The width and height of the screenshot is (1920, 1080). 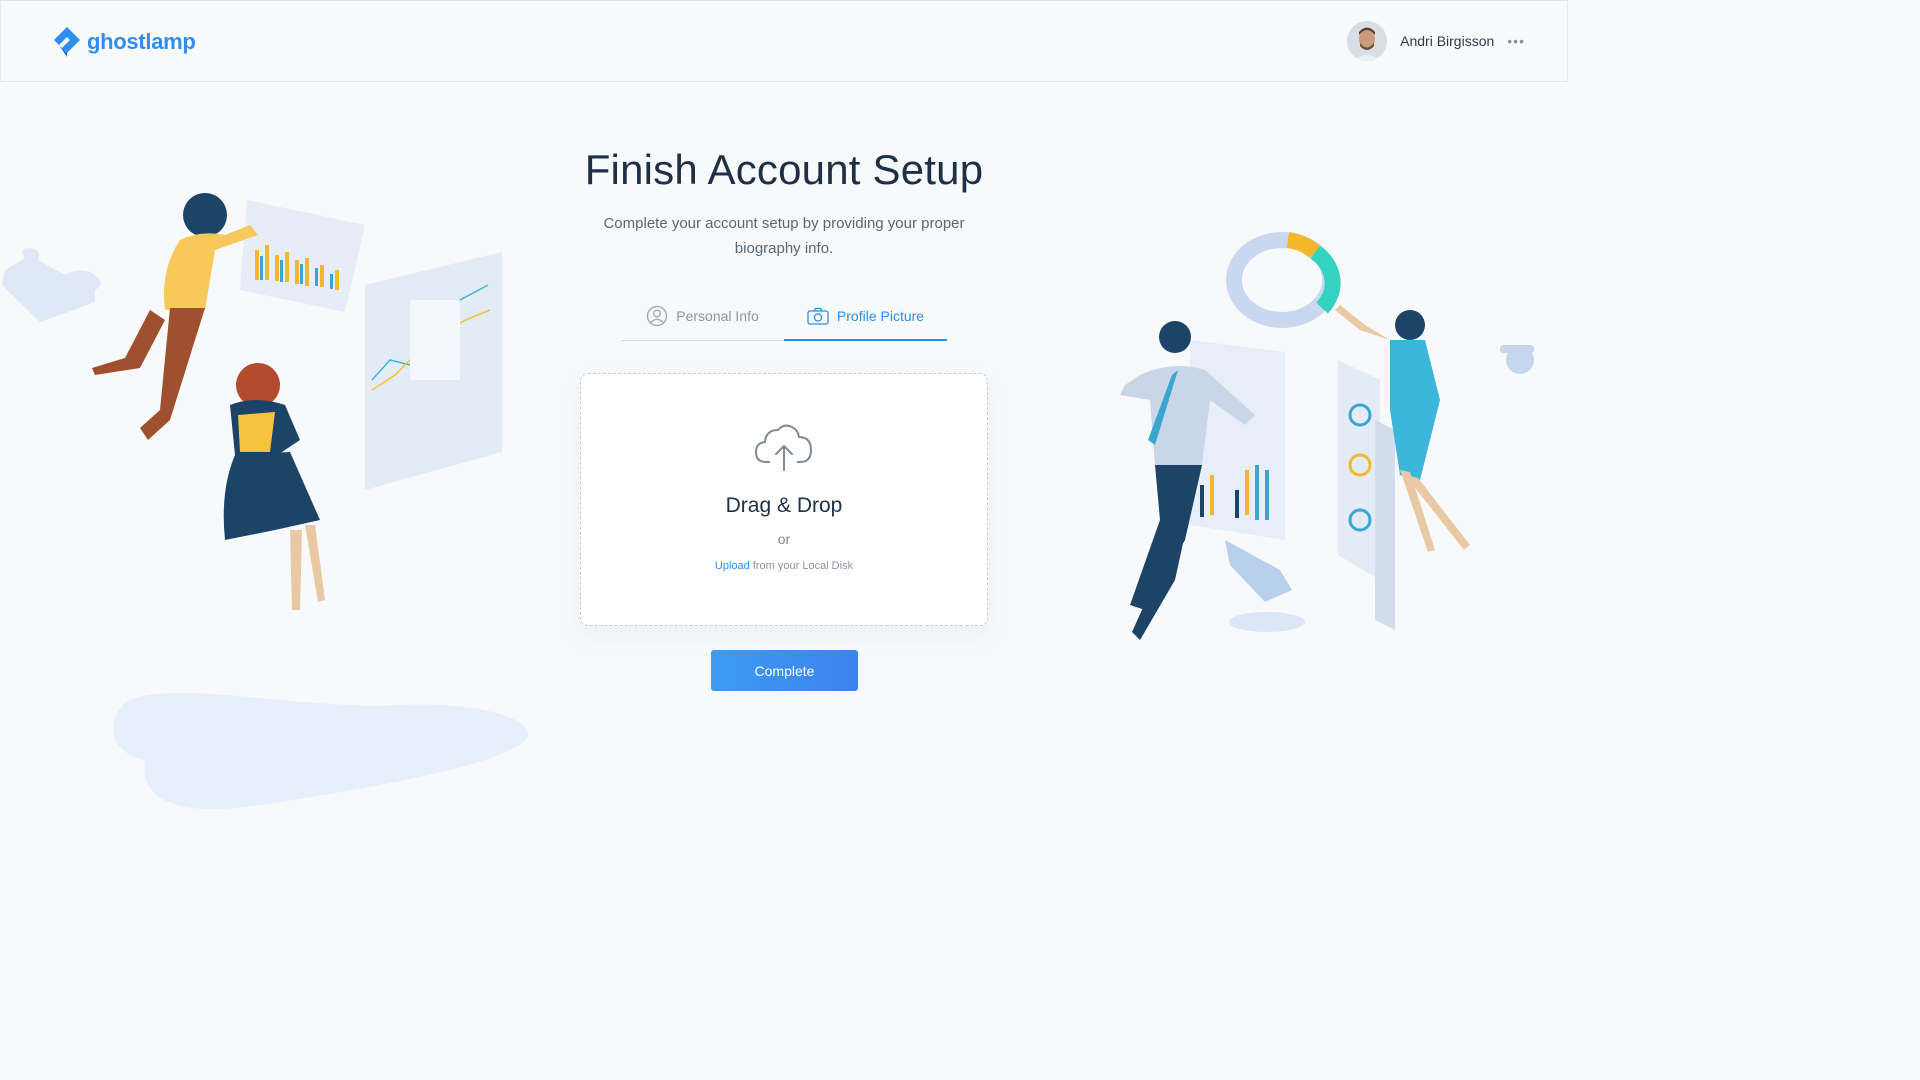 I want to click on page-title: Finish Account Setup, so click(x=784, y=169).